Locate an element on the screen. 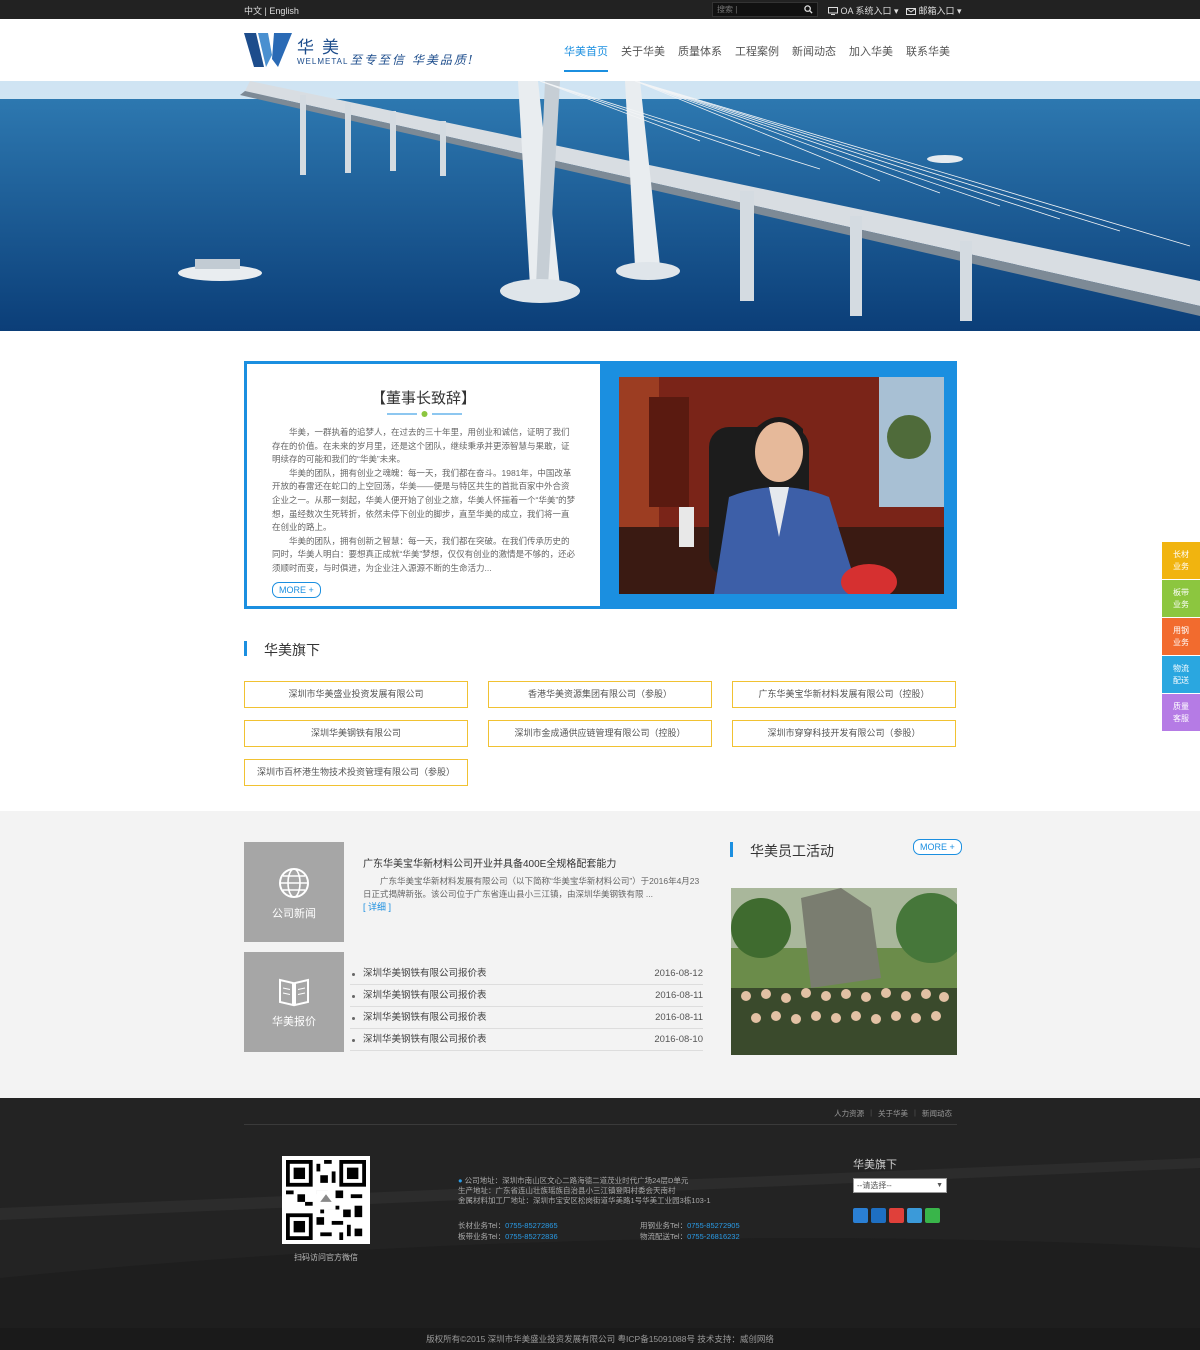 Image resolution: width=1200 pixels, height=1350 pixels. nav-about: 关于华美 is located at coordinates (643, 57).